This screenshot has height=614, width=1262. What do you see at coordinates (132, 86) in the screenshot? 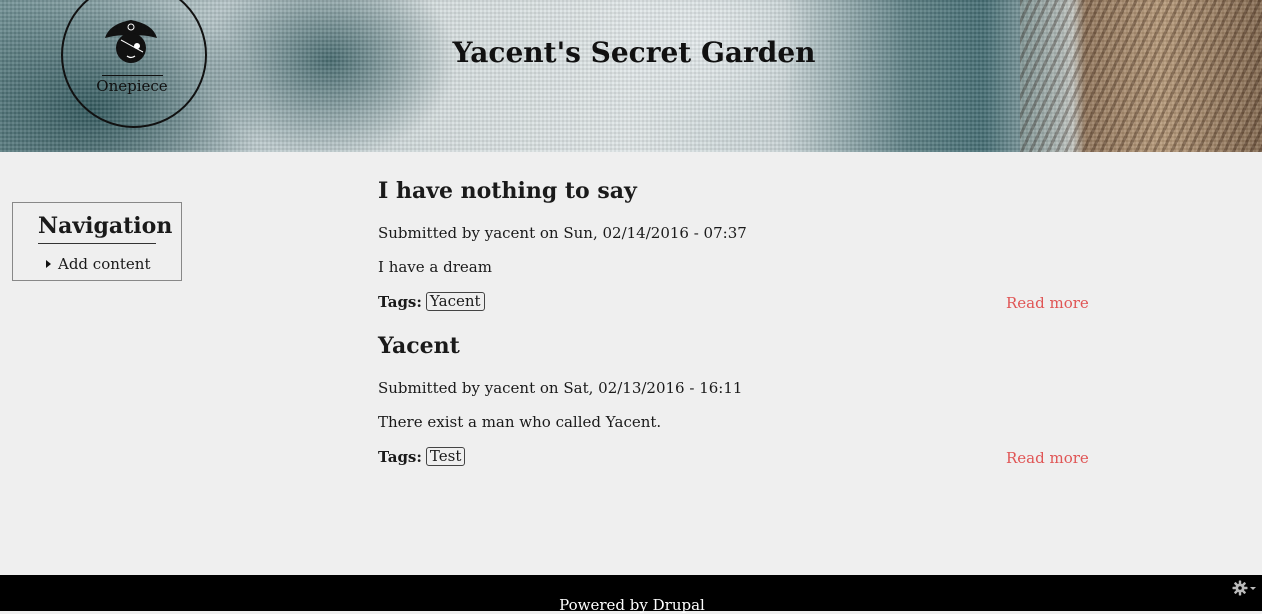
I see `logo-text: Onepiece` at bounding box center [132, 86].